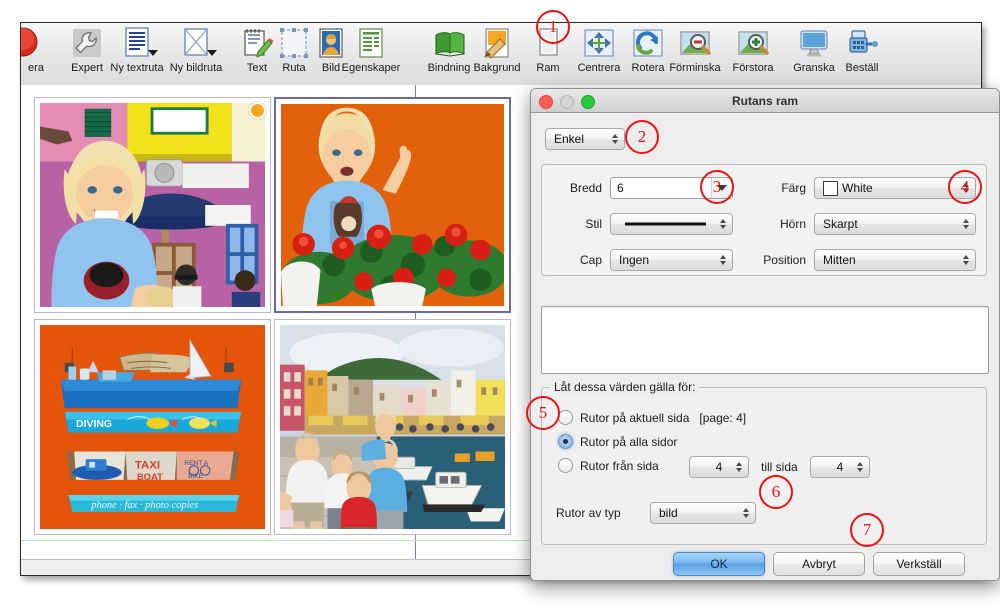 Image resolution: width=1000 pixels, height=614 pixels. What do you see at coordinates (548, 68) in the screenshot?
I see `toolbar-label: Ram` at bounding box center [548, 68].